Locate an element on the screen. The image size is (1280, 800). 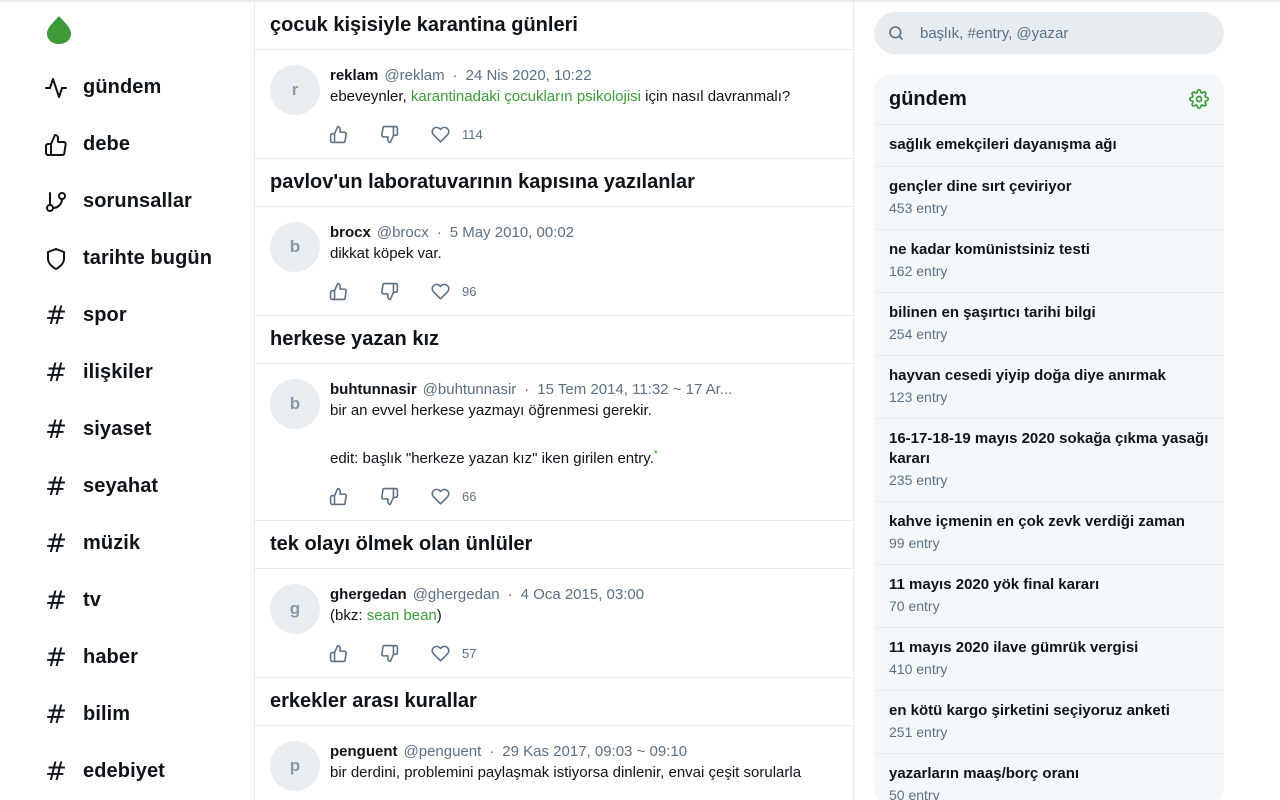
topic-title: tek olayı ölmek olan ünlüler is located at coordinates (554, 545).